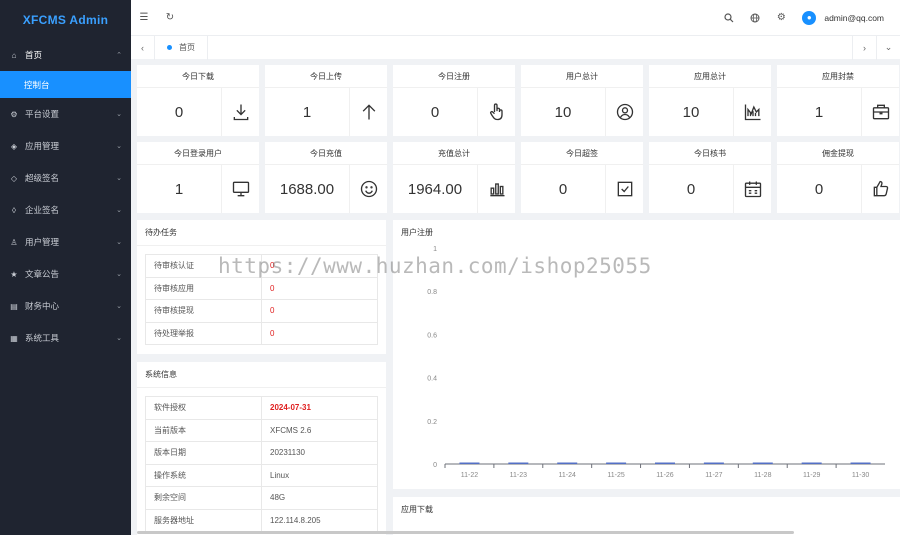 The height and width of the screenshot is (535, 900). I want to click on sidebar-item-gear: ⚙ 平台设置 ⌄, so click(65, 114).